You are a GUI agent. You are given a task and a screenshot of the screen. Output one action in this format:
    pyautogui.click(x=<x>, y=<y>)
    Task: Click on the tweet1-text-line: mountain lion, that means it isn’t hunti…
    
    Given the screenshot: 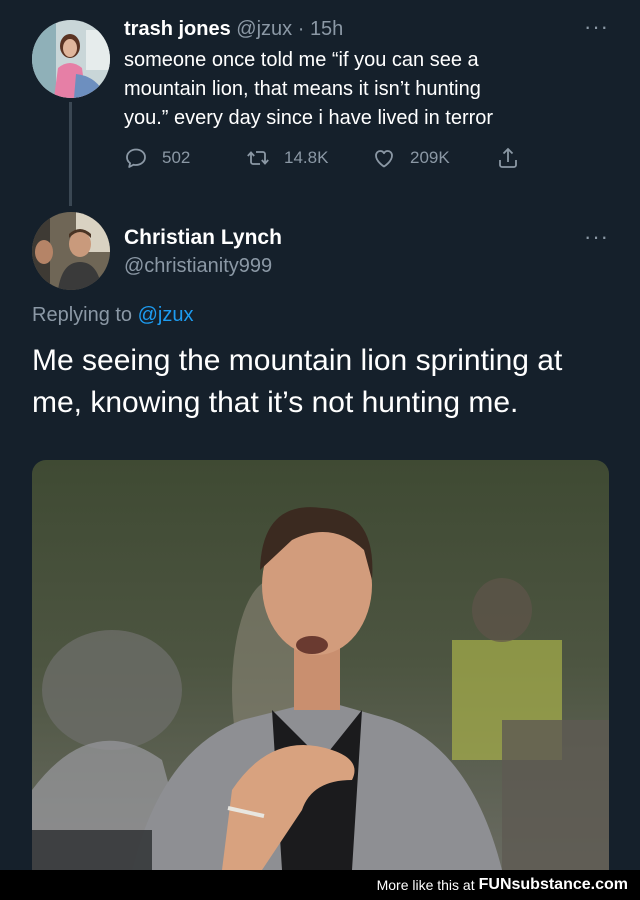 What is the action you would take?
    pyautogui.click(x=302, y=89)
    